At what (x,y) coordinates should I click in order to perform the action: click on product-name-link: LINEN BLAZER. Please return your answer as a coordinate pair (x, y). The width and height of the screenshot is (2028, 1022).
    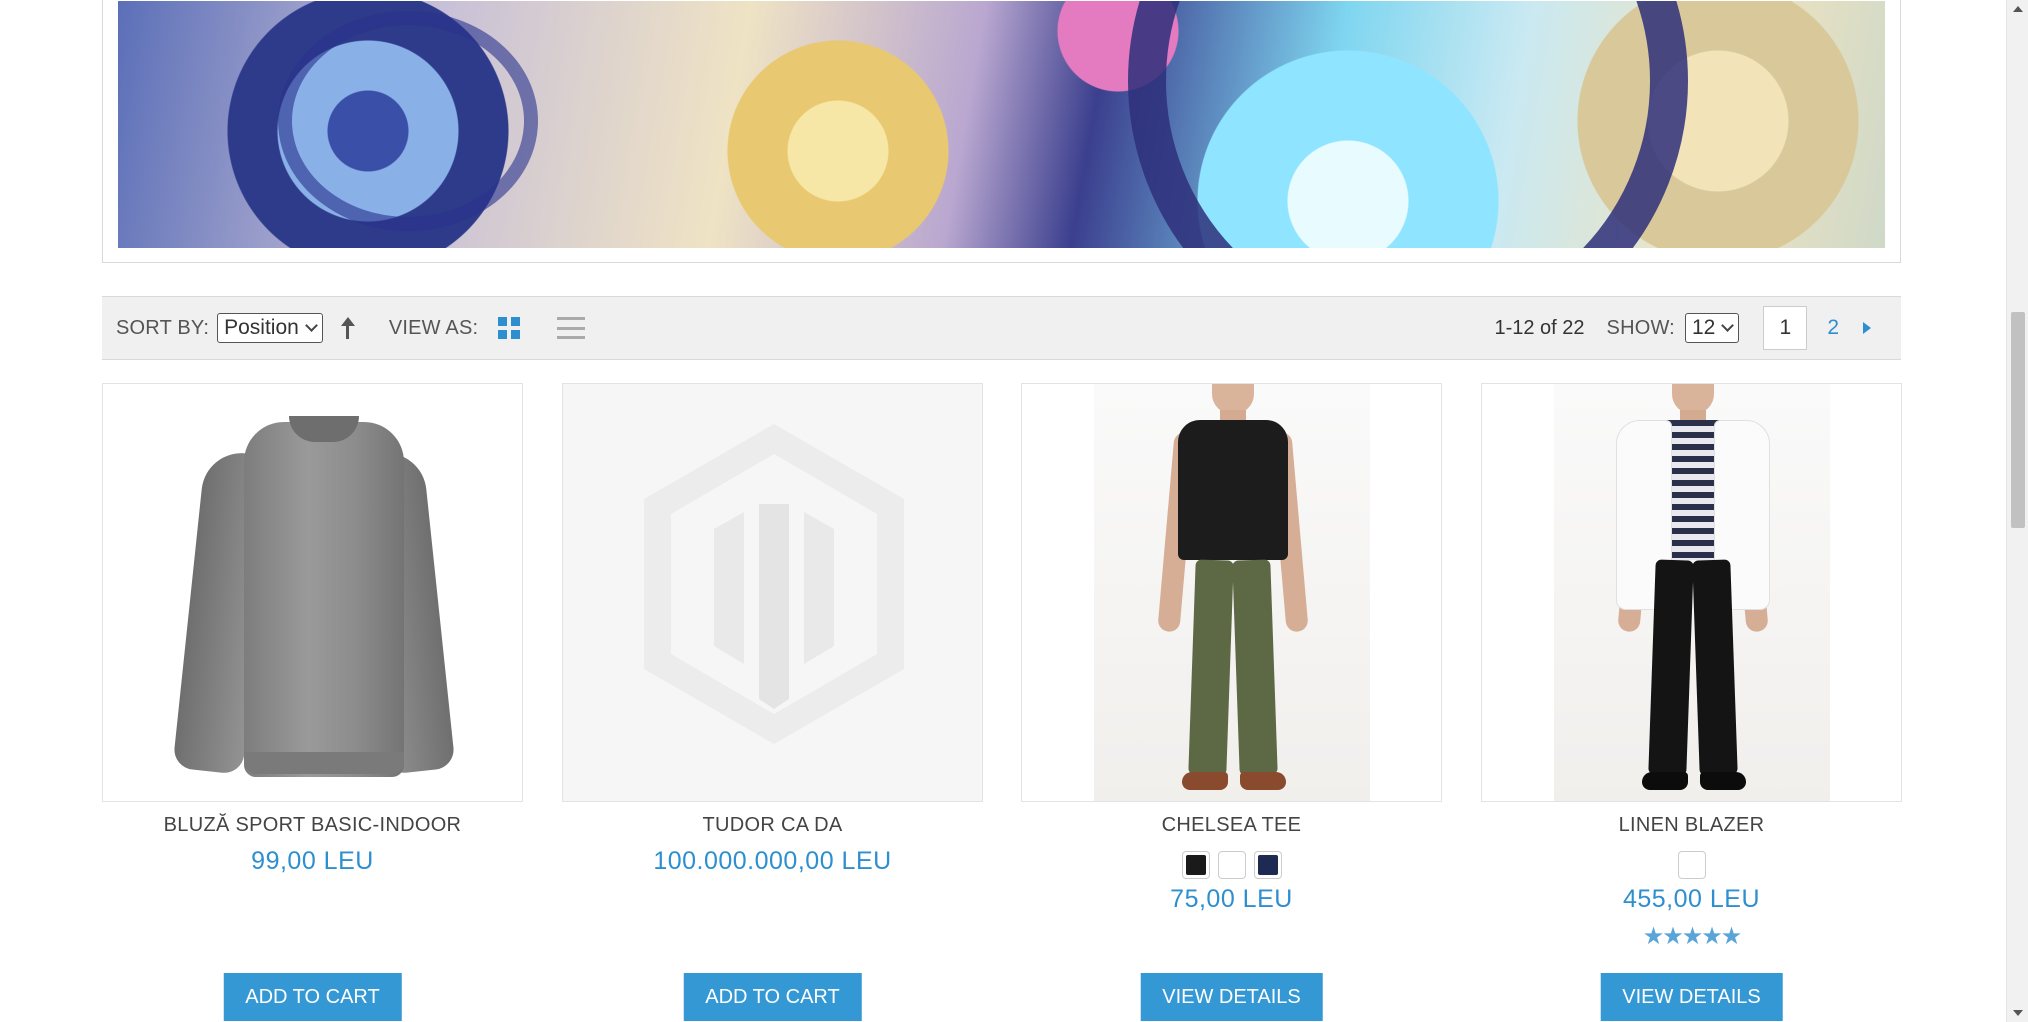
    Looking at the image, I should click on (1691, 825).